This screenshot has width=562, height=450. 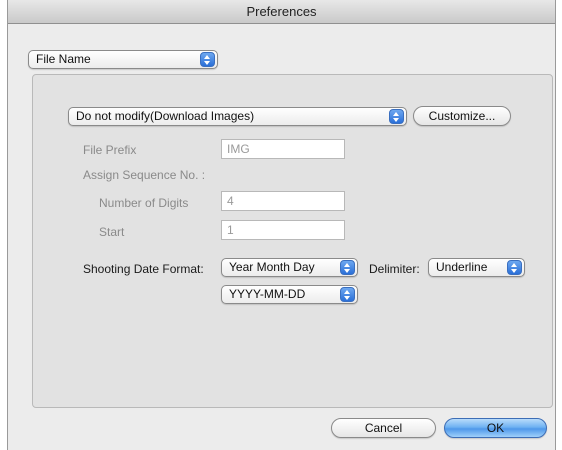 What do you see at coordinates (112, 232) in the screenshot?
I see `start-label: Start` at bounding box center [112, 232].